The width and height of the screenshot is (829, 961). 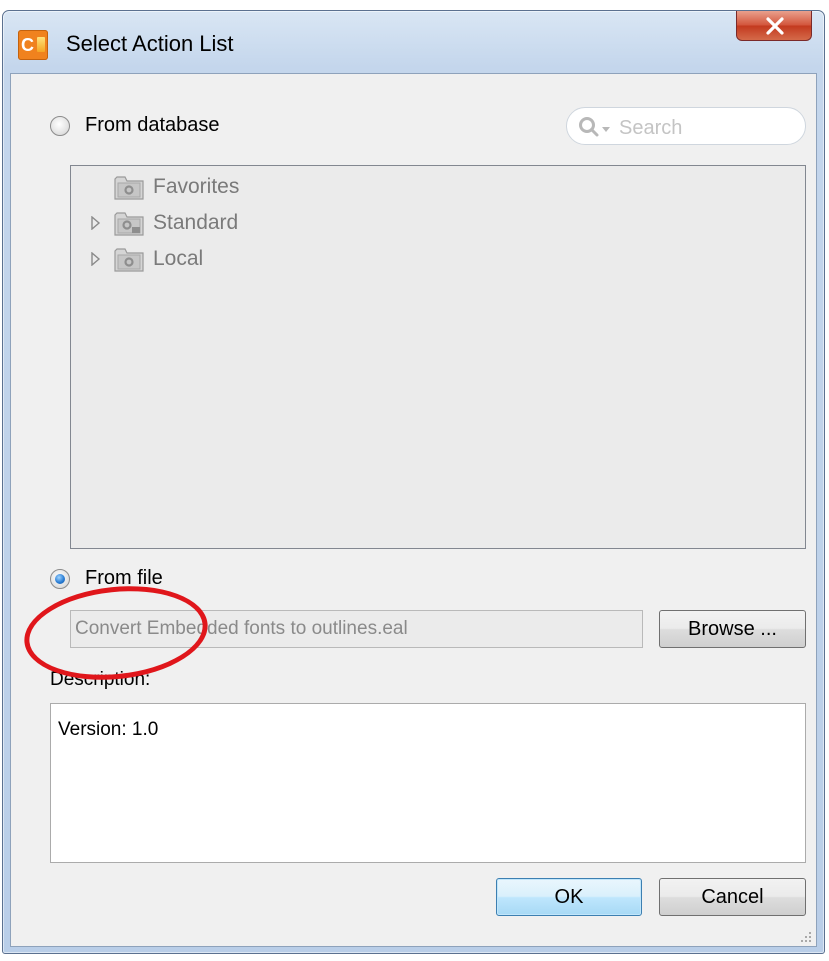 I want to click on cancel-button: Cancel, so click(x=732, y=897).